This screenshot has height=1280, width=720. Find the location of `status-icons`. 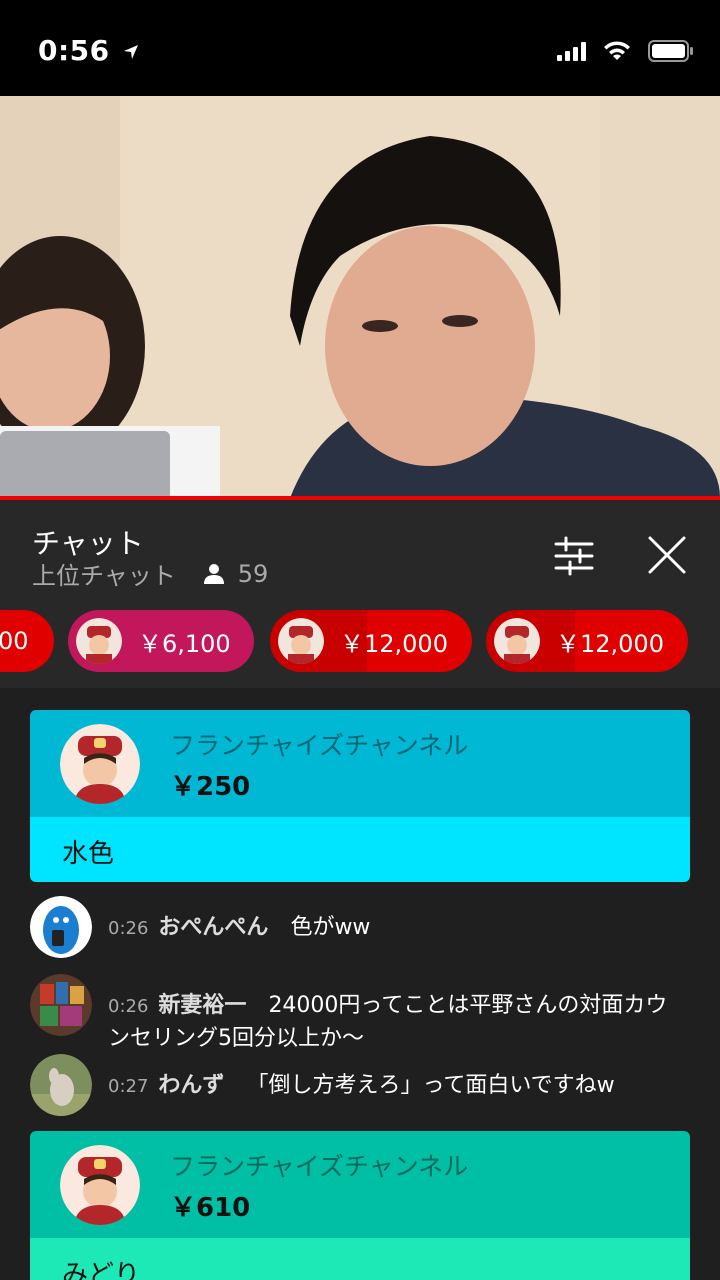

status-icons is located at coordinates (625, 51).